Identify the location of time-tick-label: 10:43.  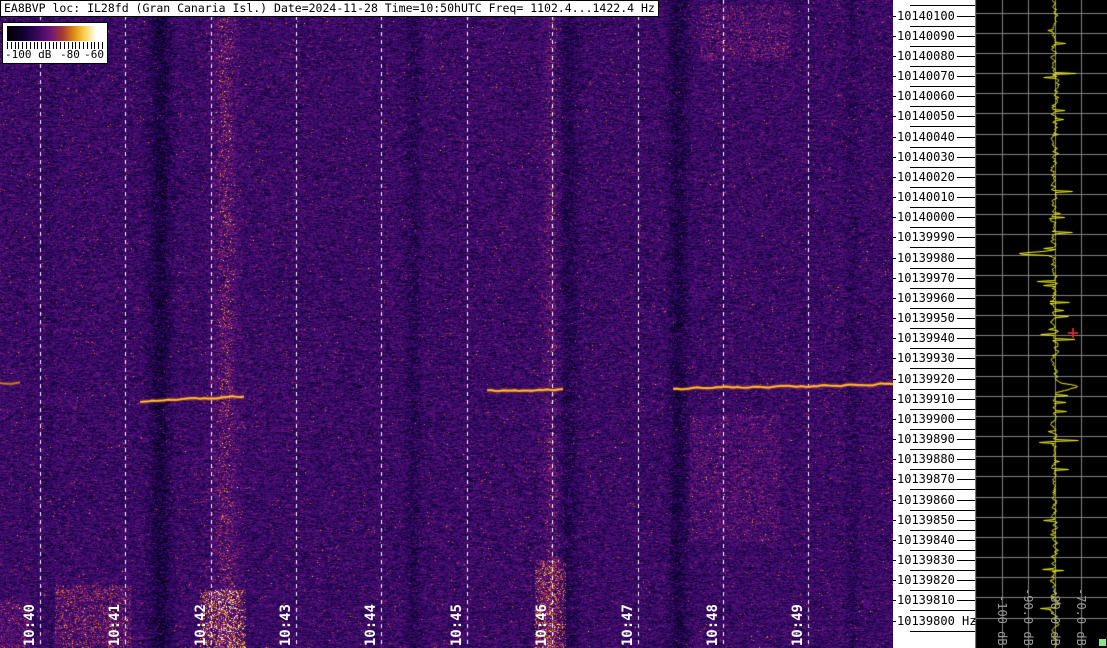
(286, 624).